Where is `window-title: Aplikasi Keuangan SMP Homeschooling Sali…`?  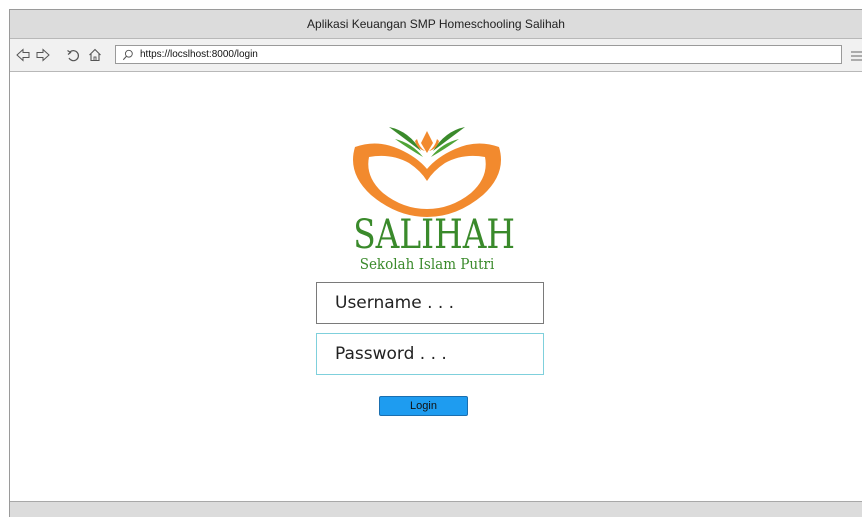
window-title: Aplikasi Keuangan SMP Homeschooling Sali… is located at coordinates (436, 24).